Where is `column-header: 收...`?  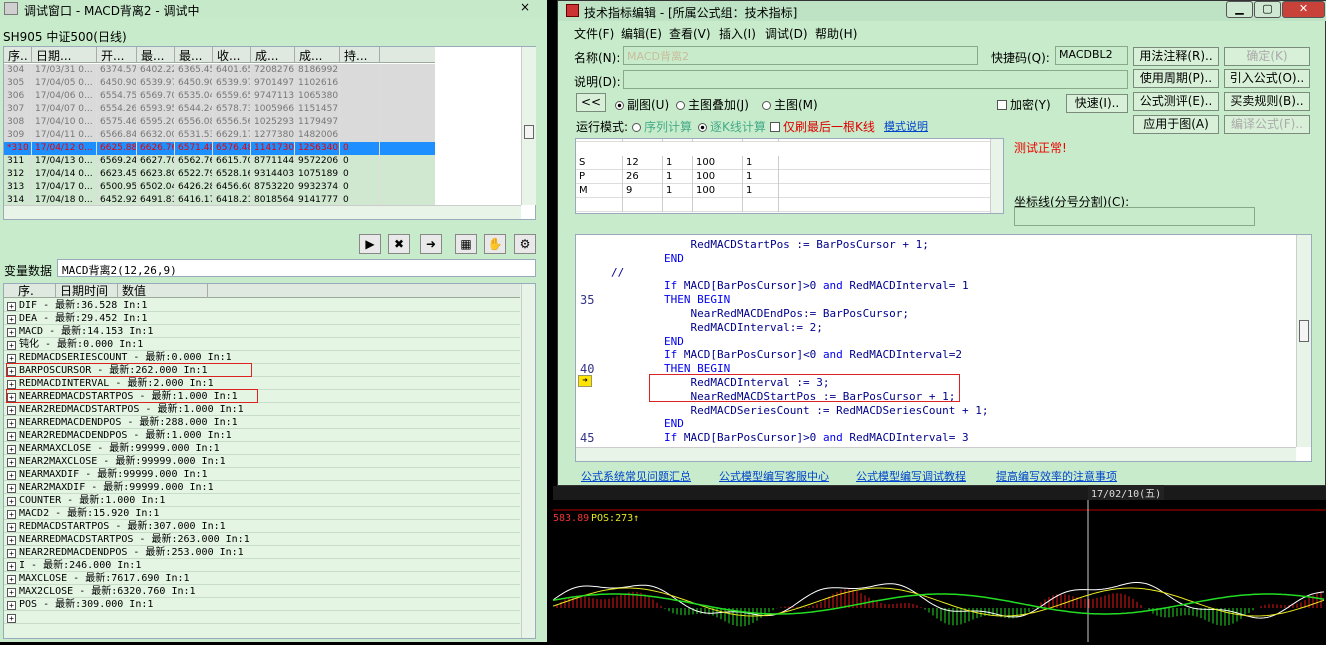 column-header: 收... is located at coordinates (232, 55).